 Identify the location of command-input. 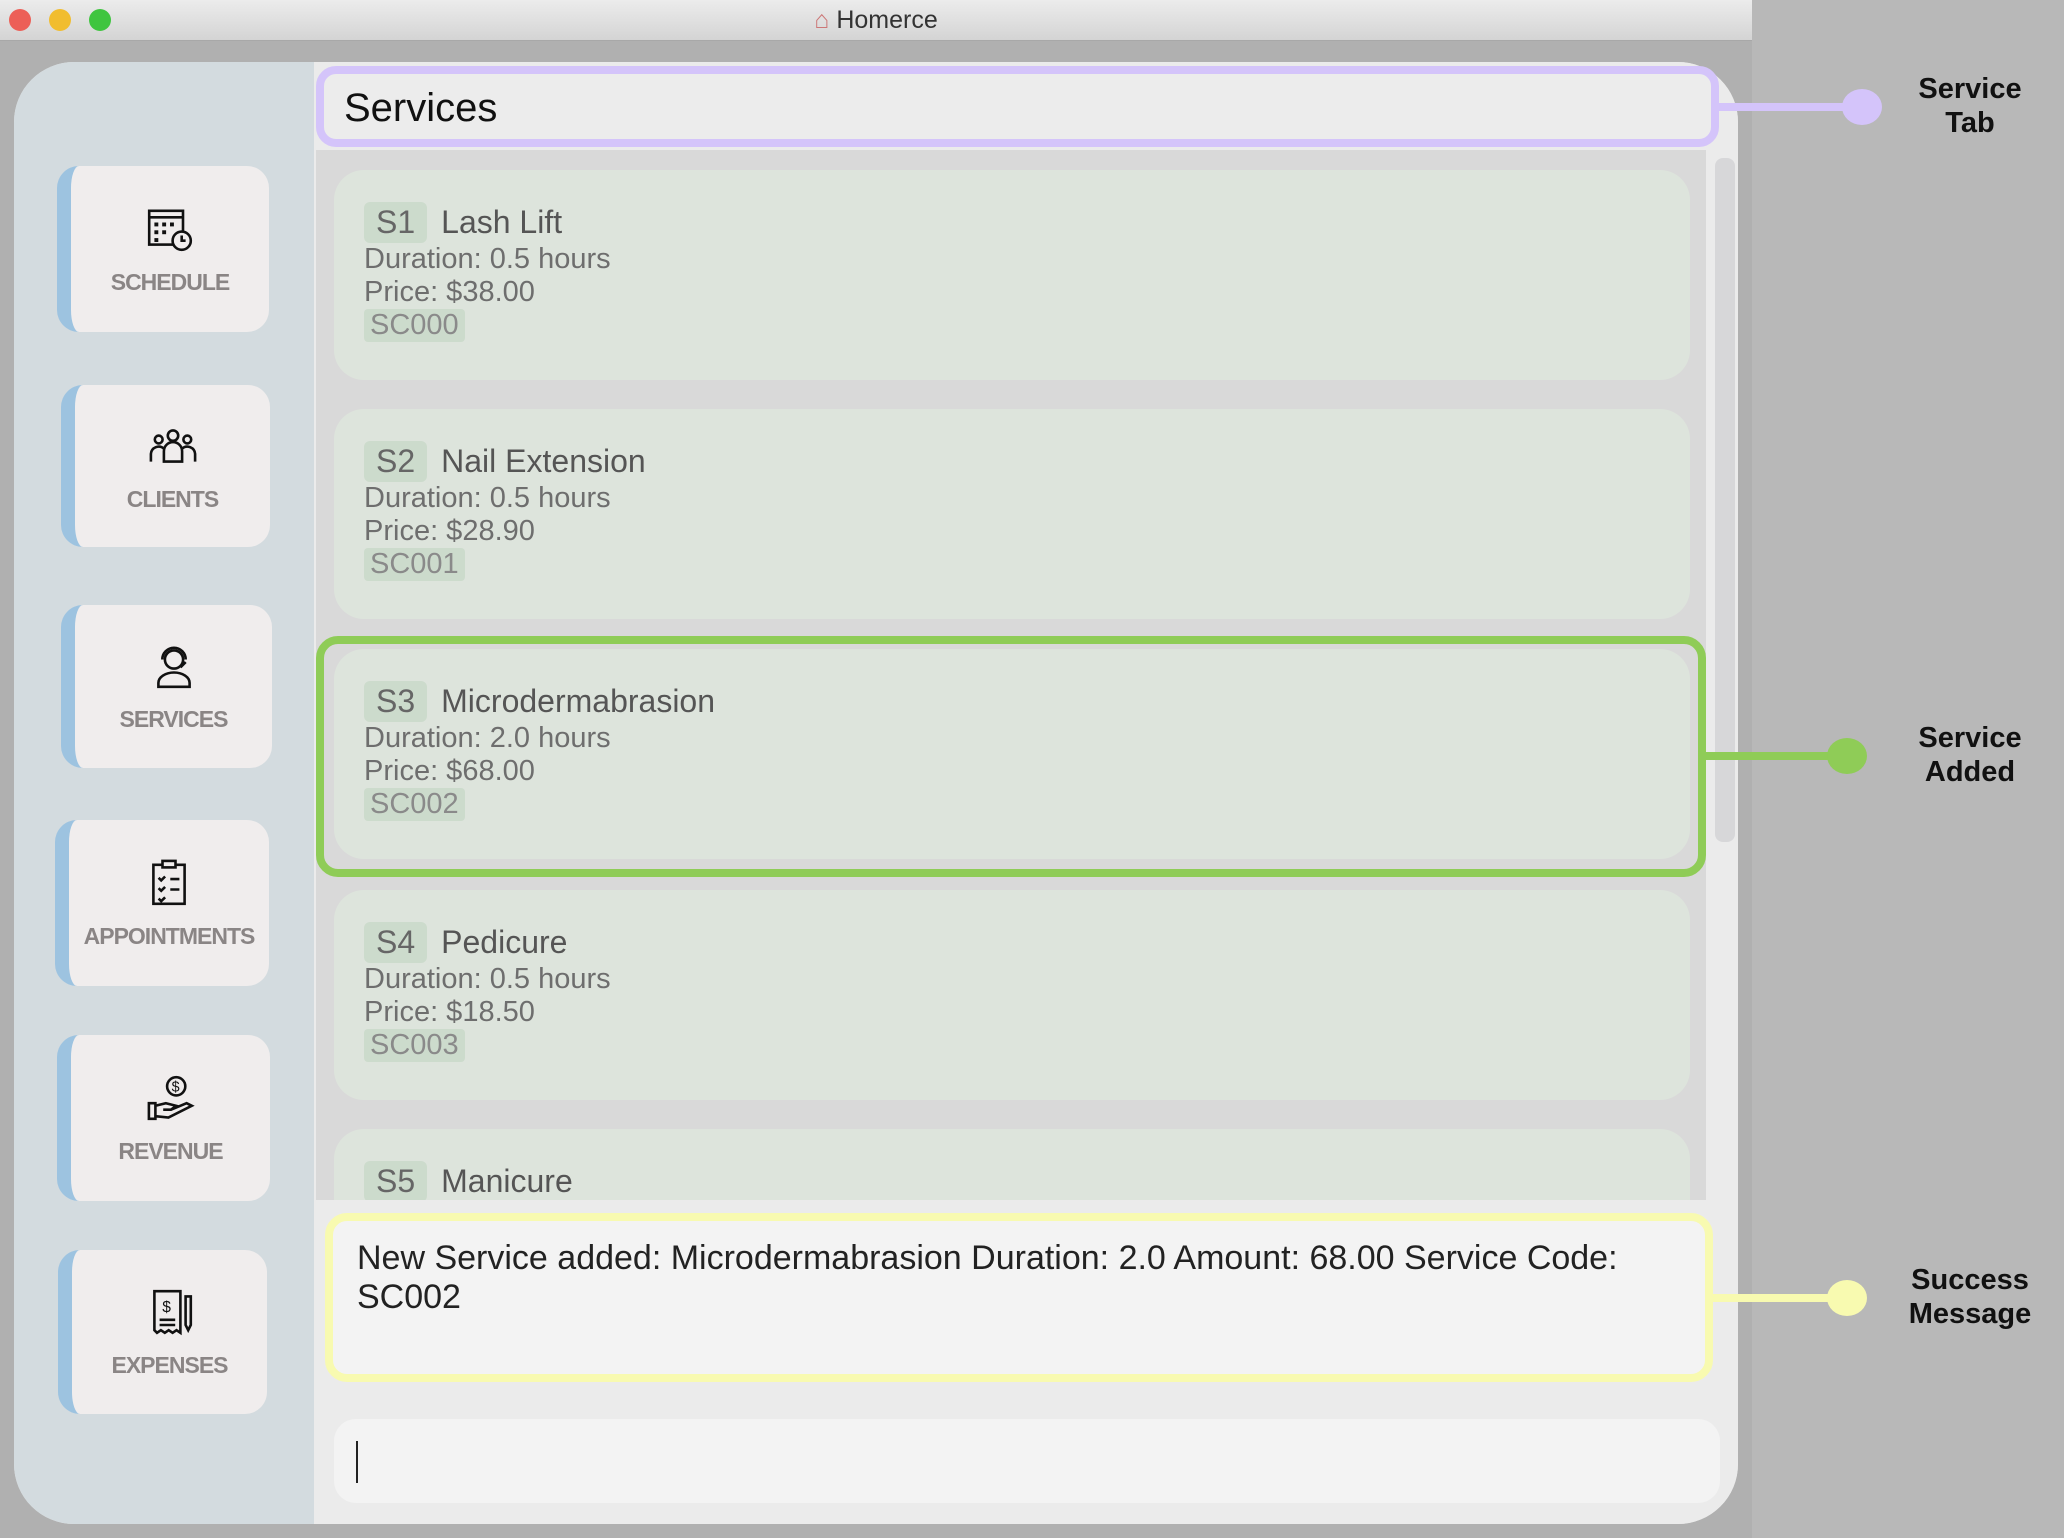
(1027, 1461).